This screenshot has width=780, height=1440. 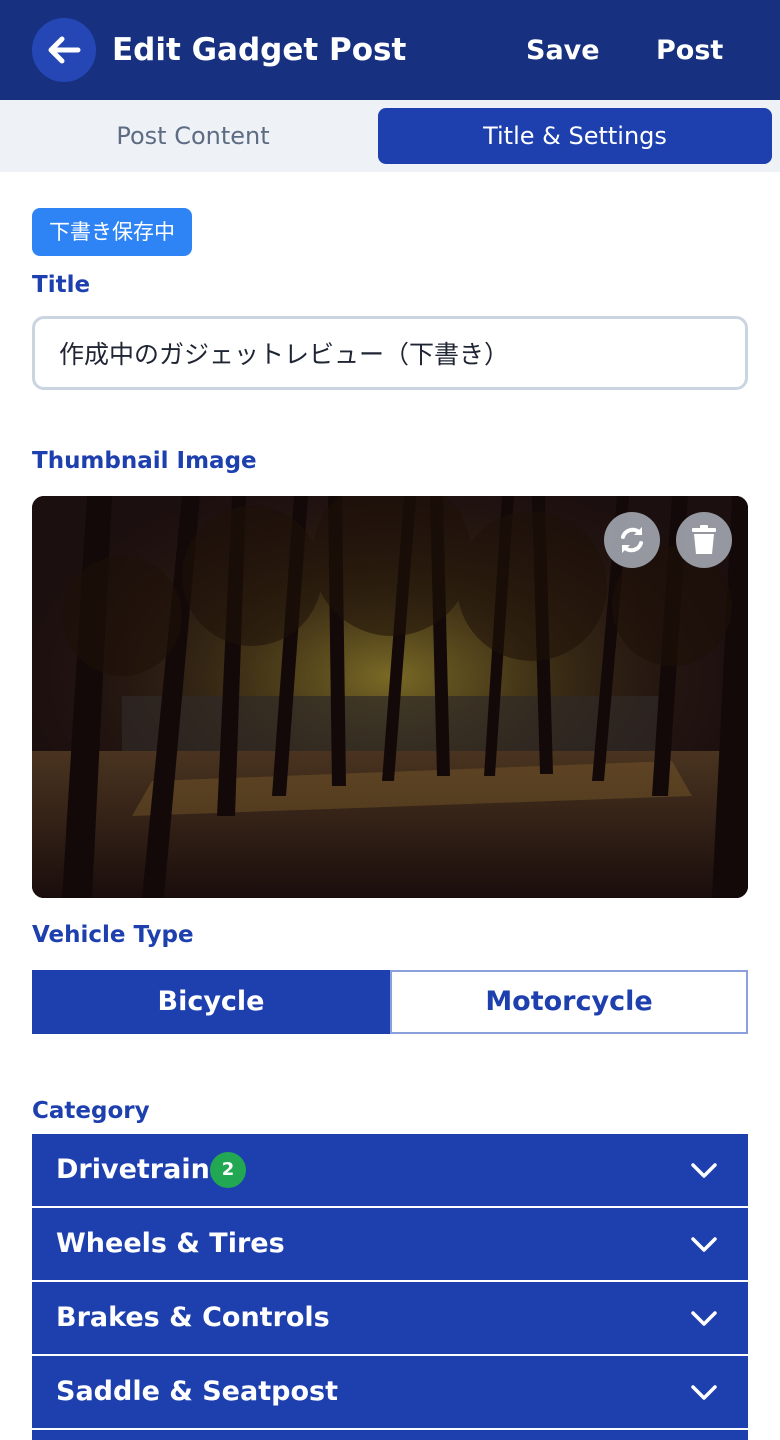 I want to click on page-title: Edit Gadget Post, so click(x=259, y=50).